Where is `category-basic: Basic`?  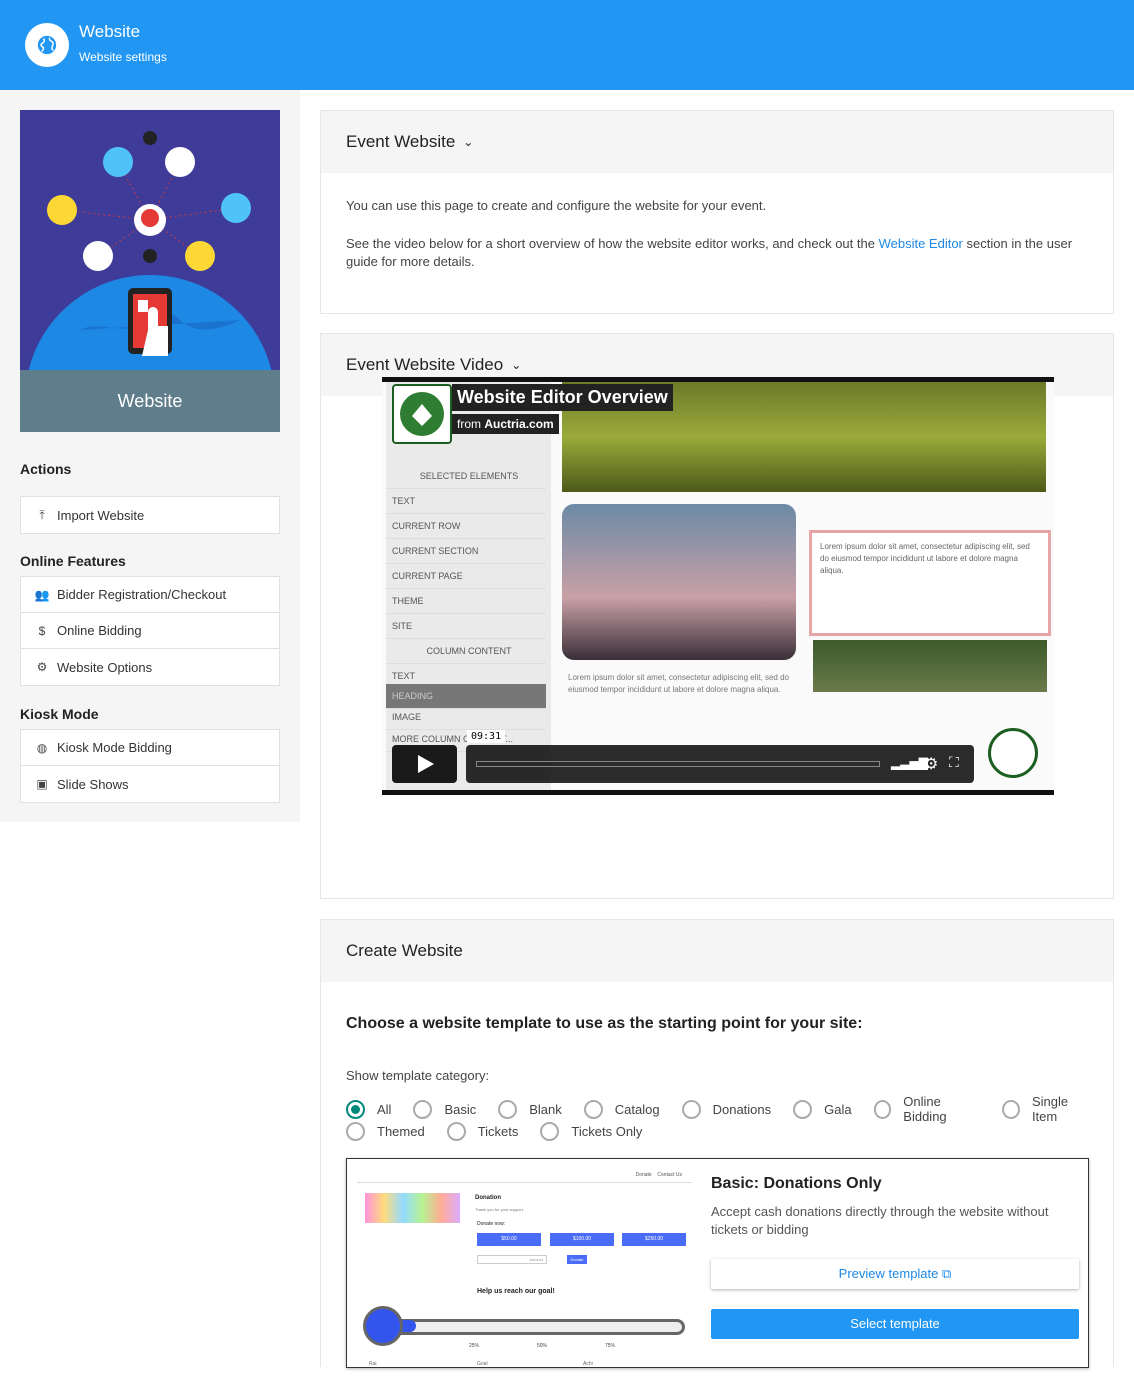
category-basic: Basic is located at coordinates (445, 1109).